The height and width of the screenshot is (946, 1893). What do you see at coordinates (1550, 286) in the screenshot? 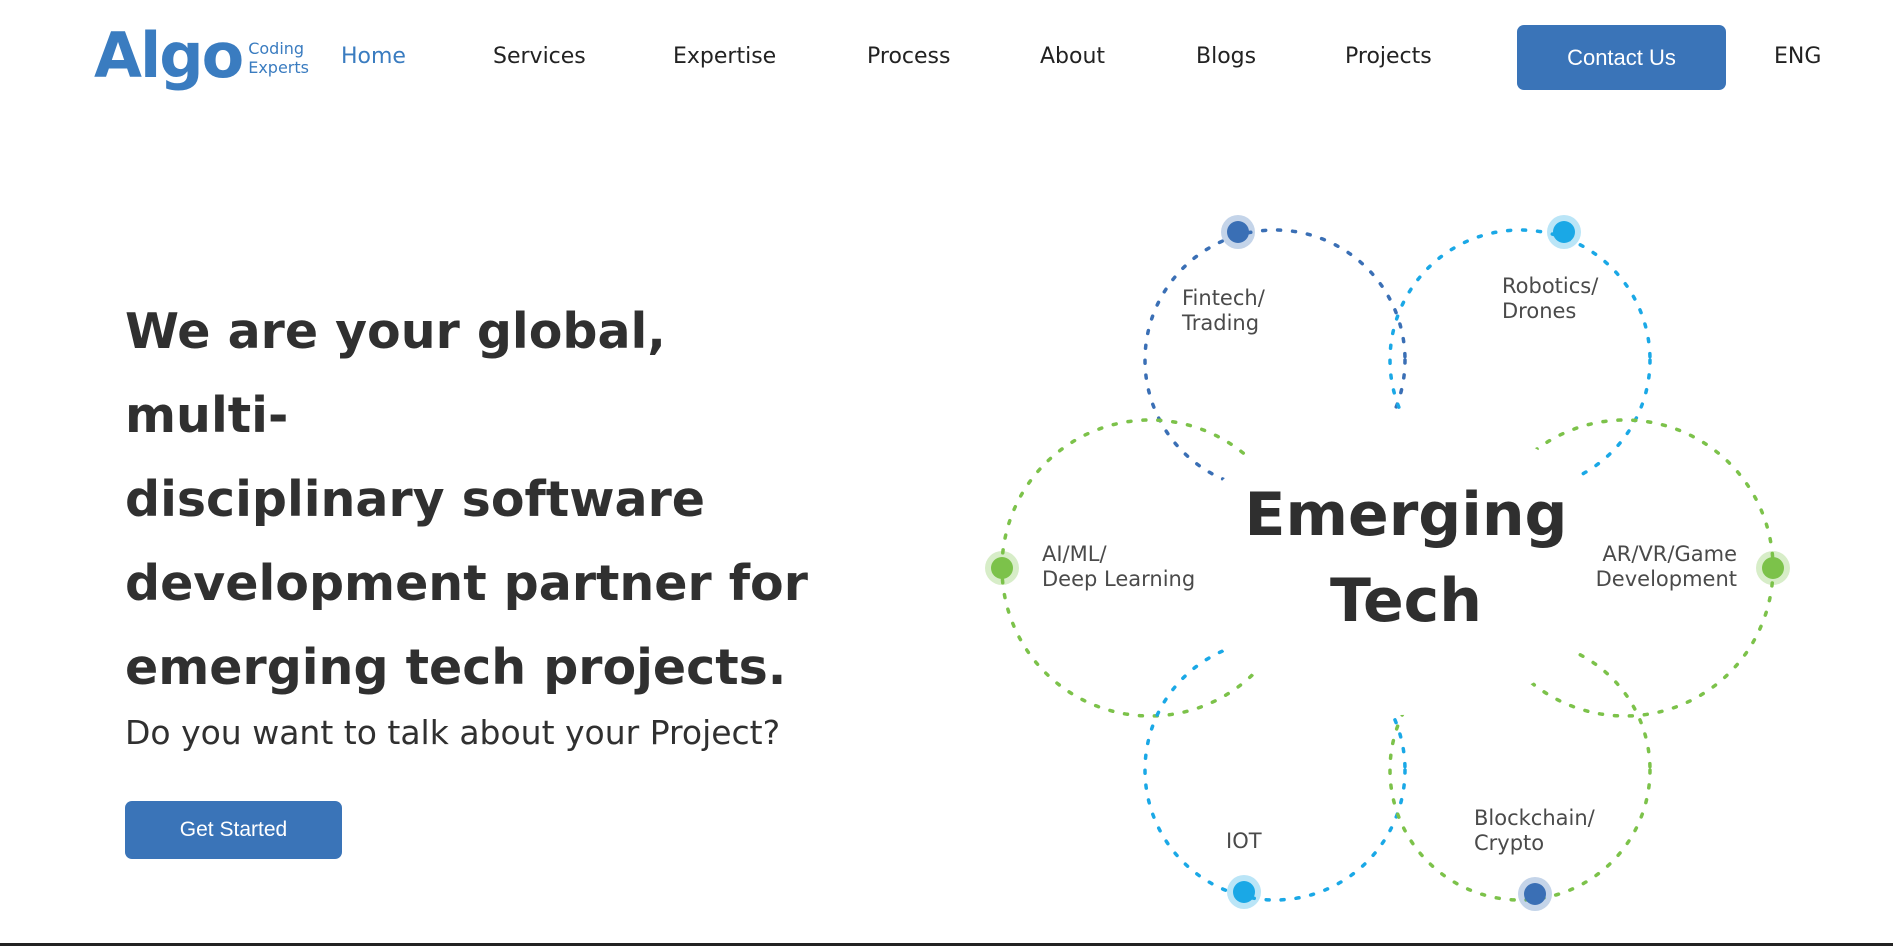
I see `robotics-label-line1: Robotics/` at bounding box center [1550, 286].